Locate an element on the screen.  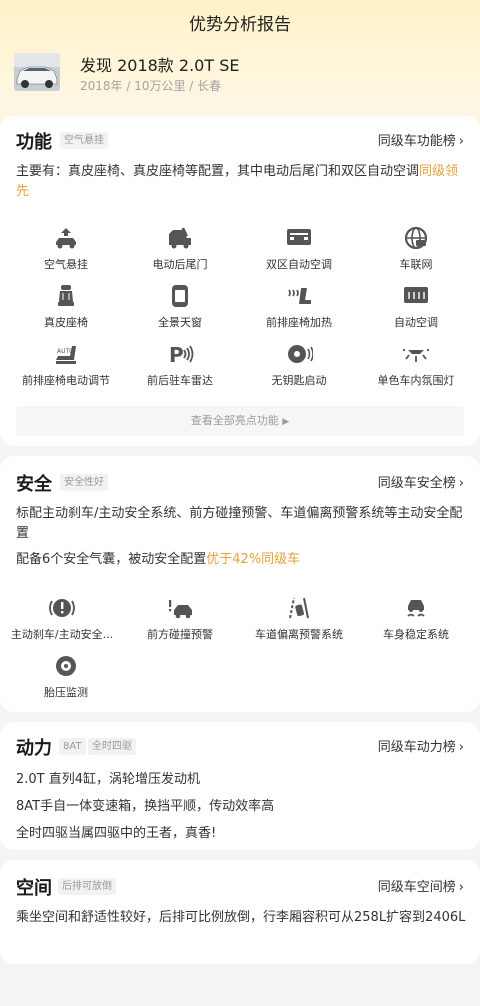
power-tag-drivetrain: 全时四驱 is located at coordinates (112, 746).